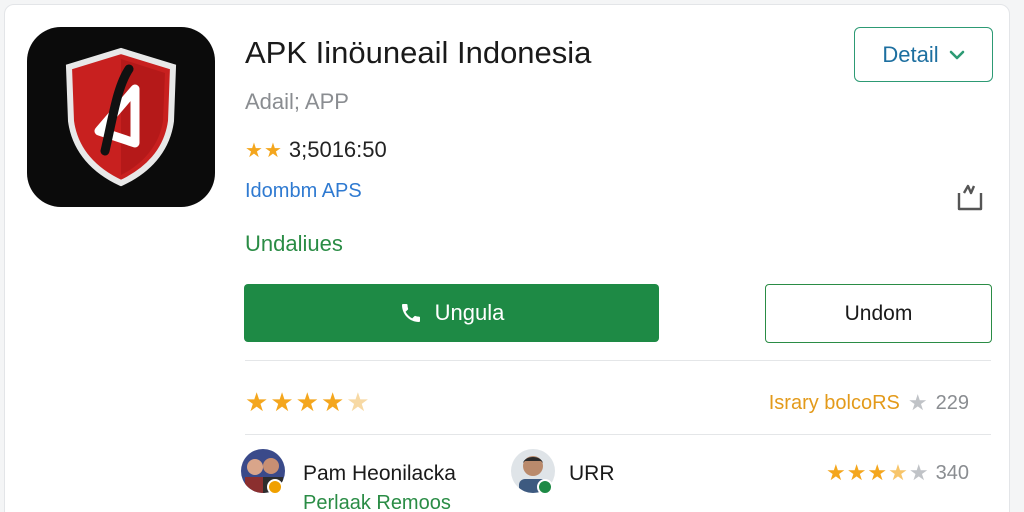 This screenshot has height=512, width=1024. Describe the element at coordinates (952, 472) in the screenshot. I see `reviewer-rating-count: 340` at that location.